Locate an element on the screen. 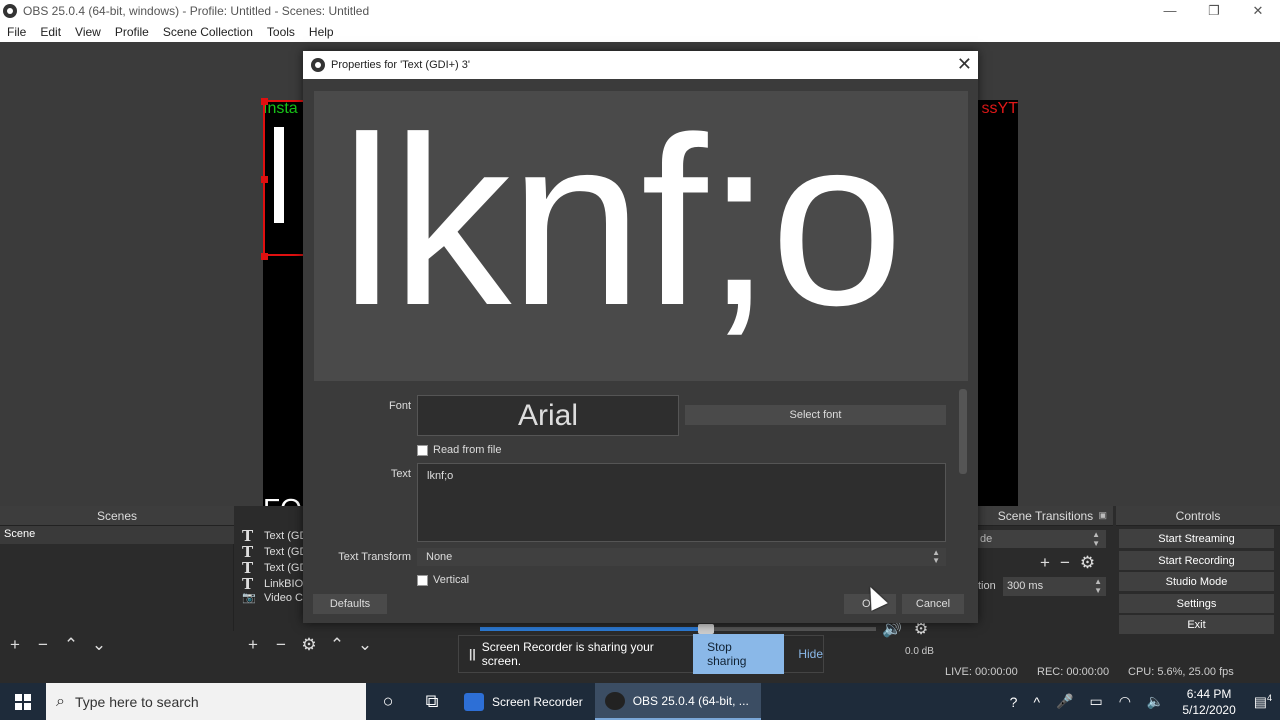  scene-item-label: Scene is located at coordinates (20, 534).